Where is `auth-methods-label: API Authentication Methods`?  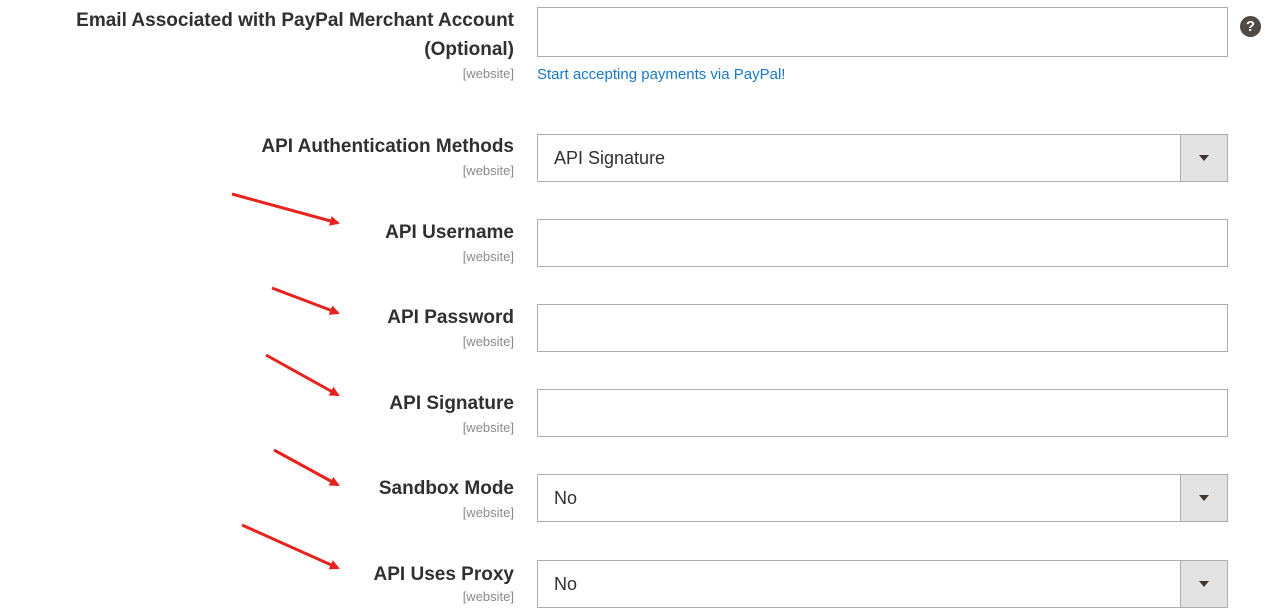
auth-methods-label: API Authentication Methods is located at coordinates (387, 146).